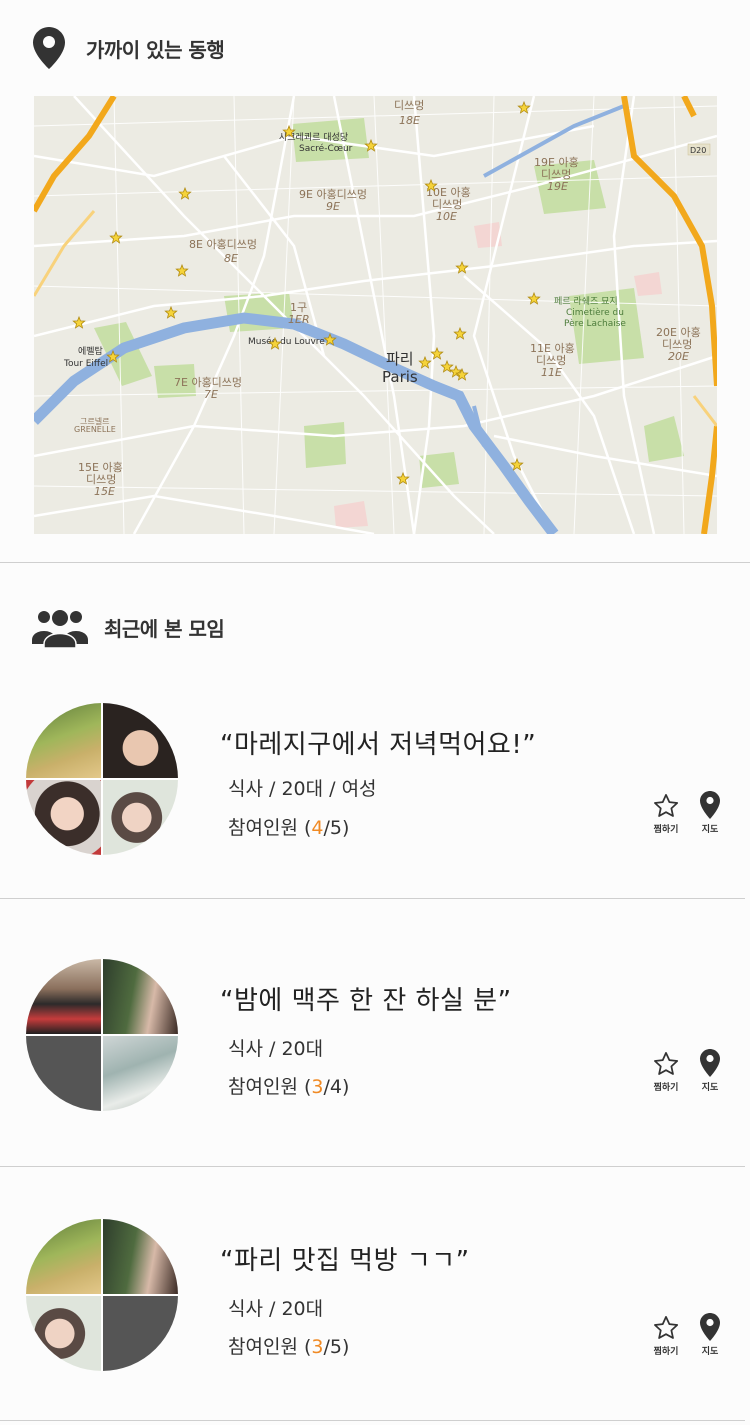 The width and height of the screenshot is (750, 1425). What do you see at coordinates (375, 562) in the screenshot?
I see `section-divider` at bounding box center [375, 562].